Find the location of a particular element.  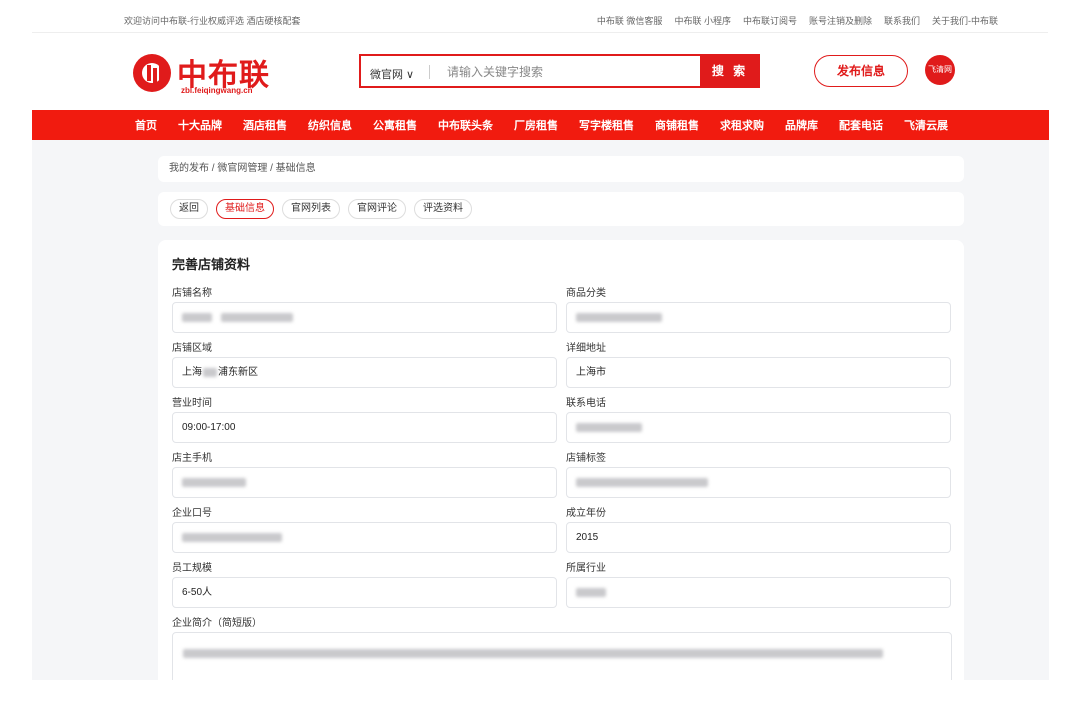

top-link-mini-program: 中布联 小程序 is located at coordinates (702, 20).